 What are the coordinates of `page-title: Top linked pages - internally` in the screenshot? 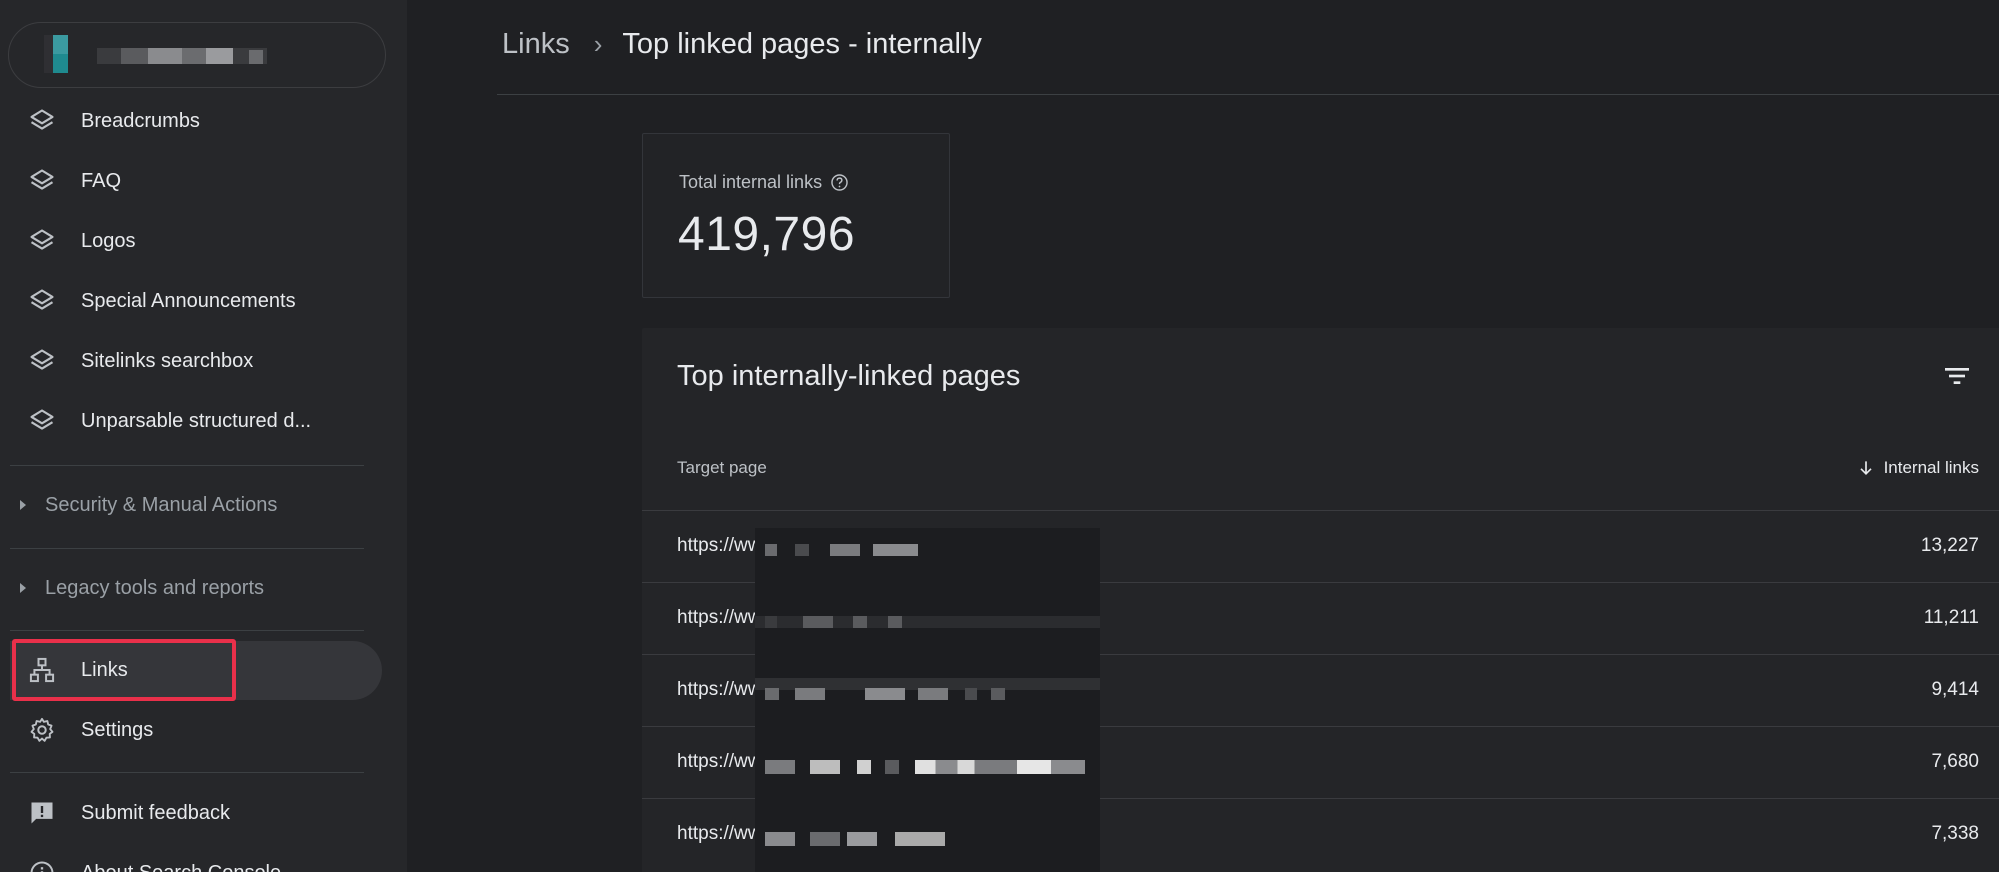 It's located at (802, 44).